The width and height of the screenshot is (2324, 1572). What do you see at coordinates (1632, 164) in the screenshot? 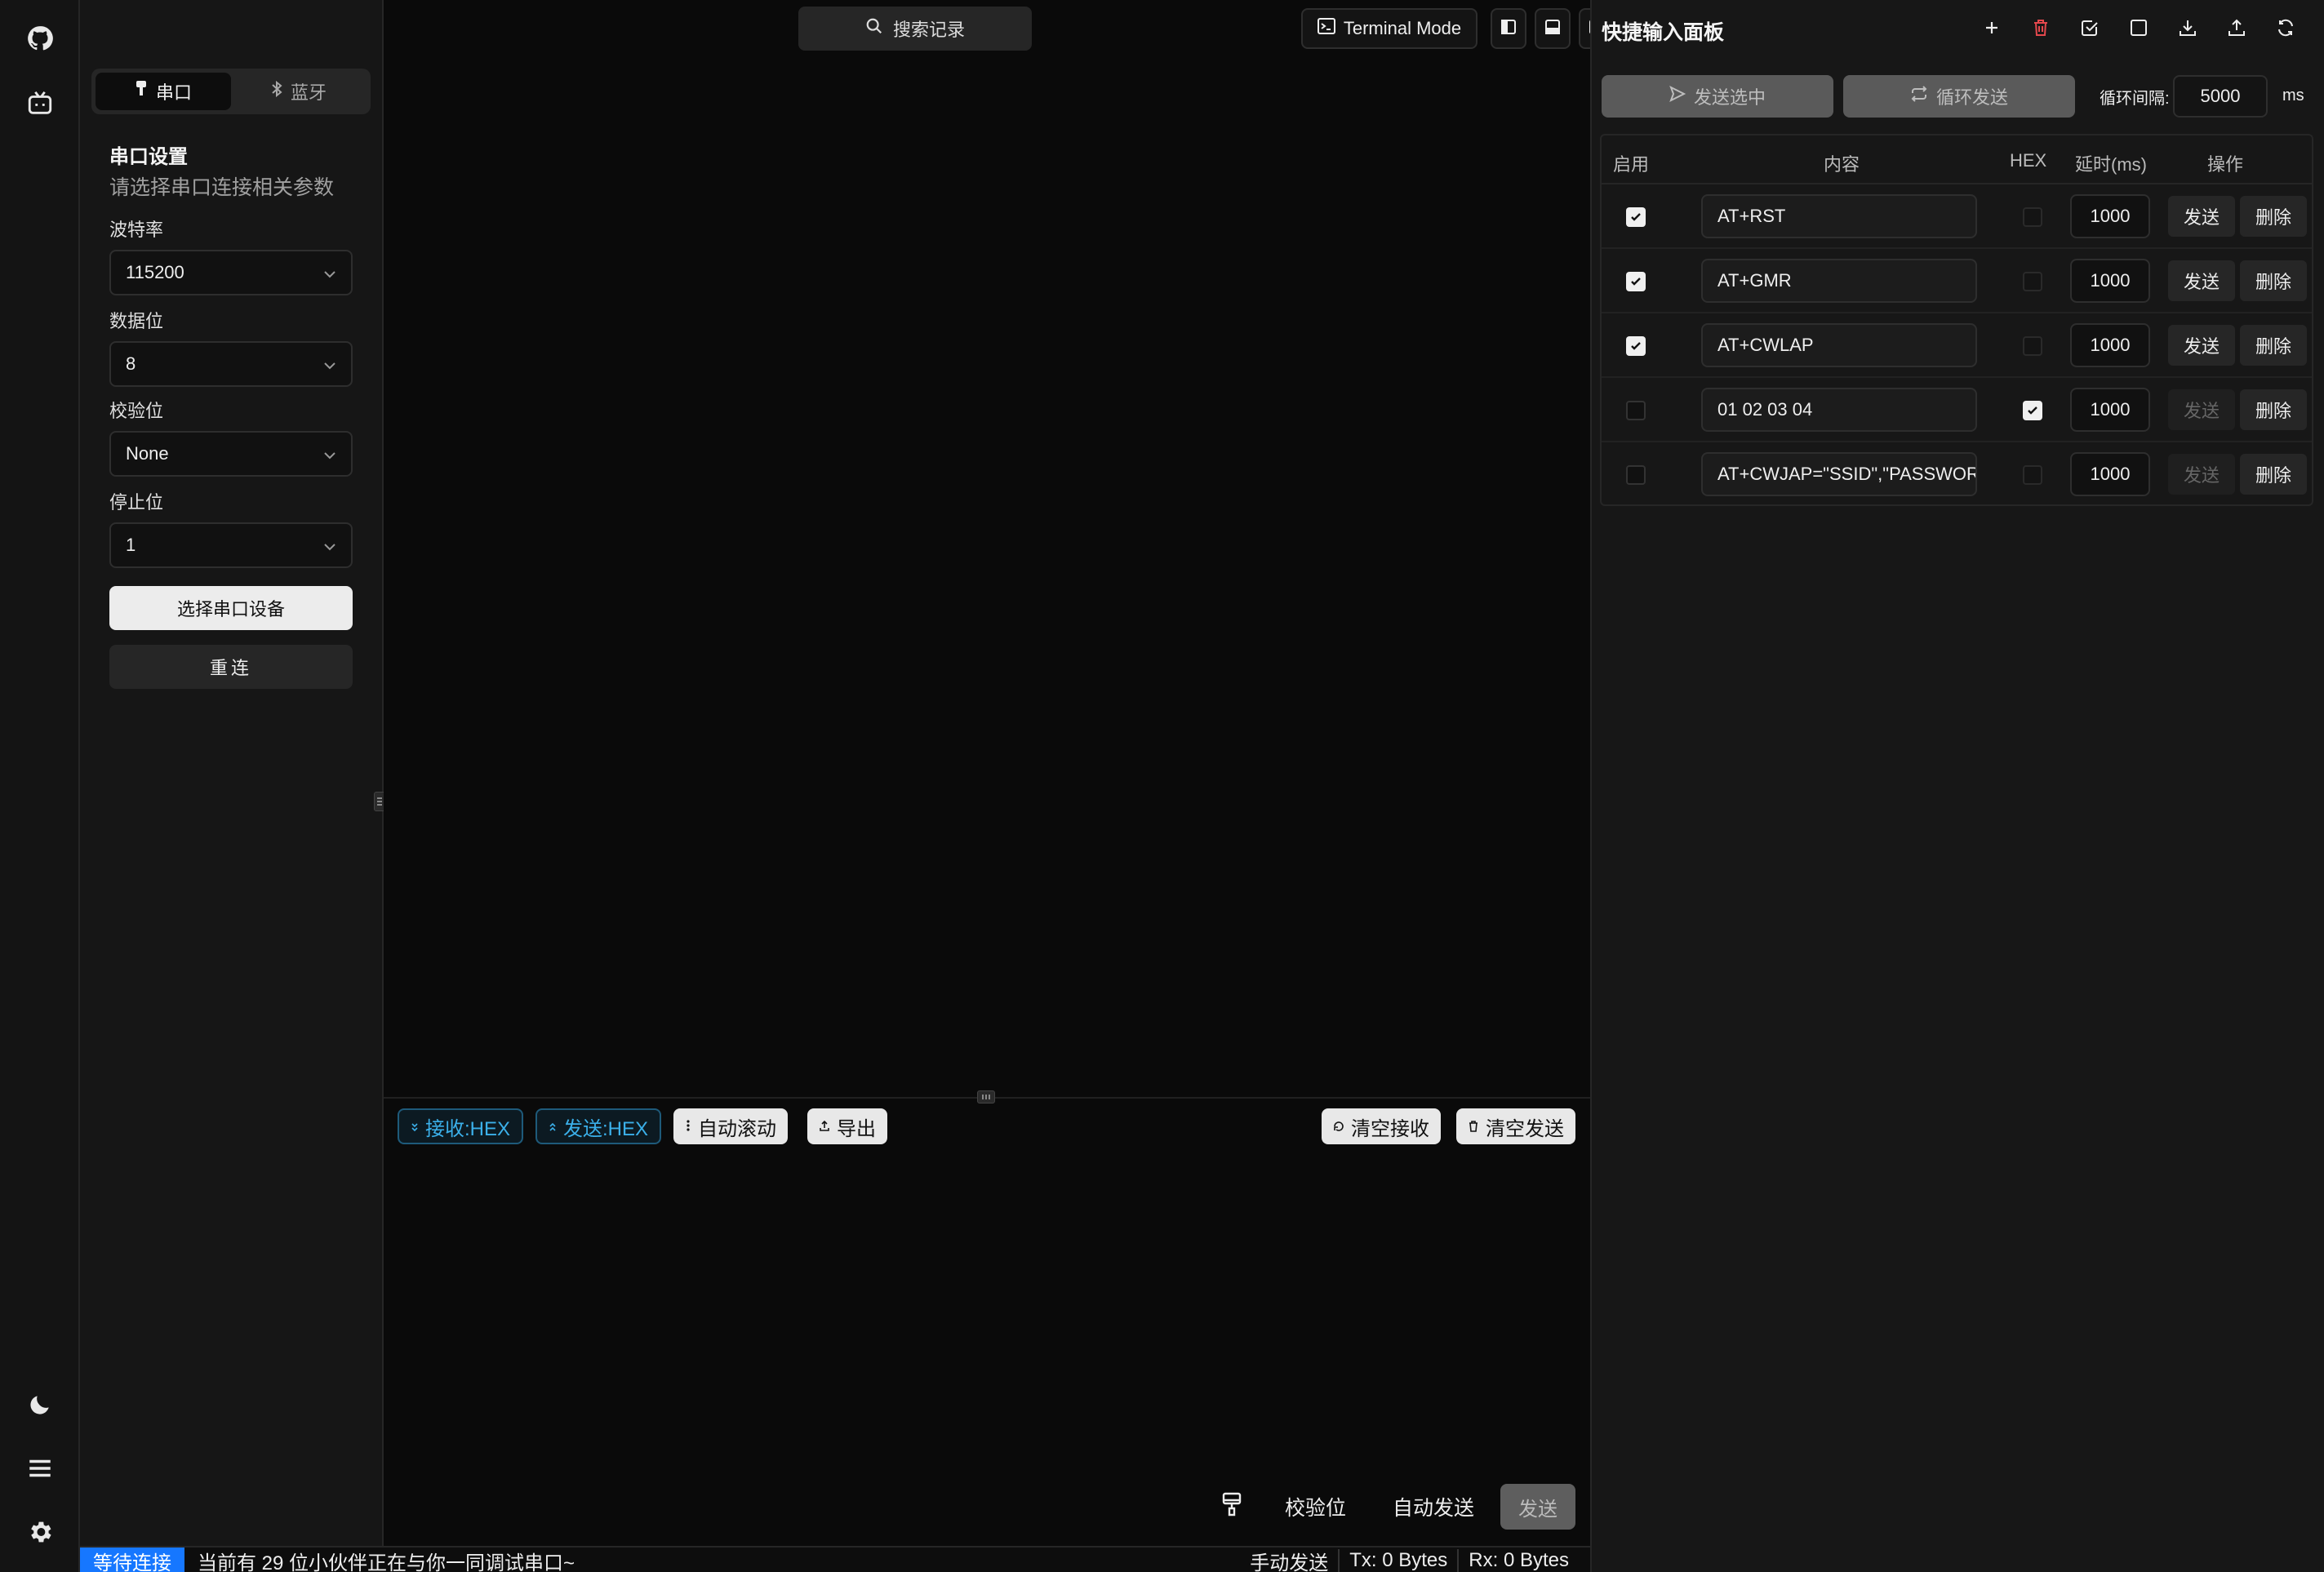
I see `column-enabled: 启用` at bounding box center [1632, 164].